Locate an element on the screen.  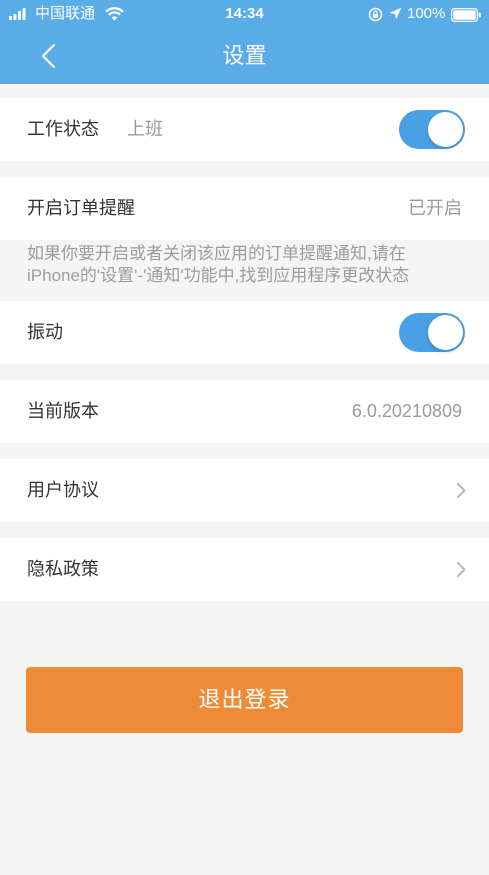
app-header: 中国联通 14:34 100% 设置 is located at coordinates (244, 42).